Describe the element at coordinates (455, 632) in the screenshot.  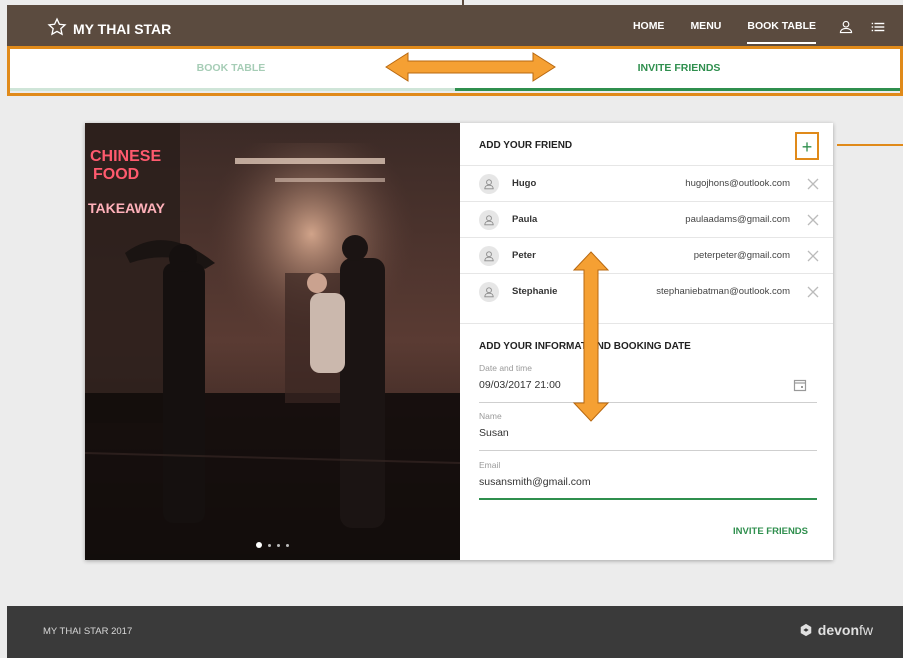
I see `footer: MY THAI STAR 2017 devonfw` at that location.